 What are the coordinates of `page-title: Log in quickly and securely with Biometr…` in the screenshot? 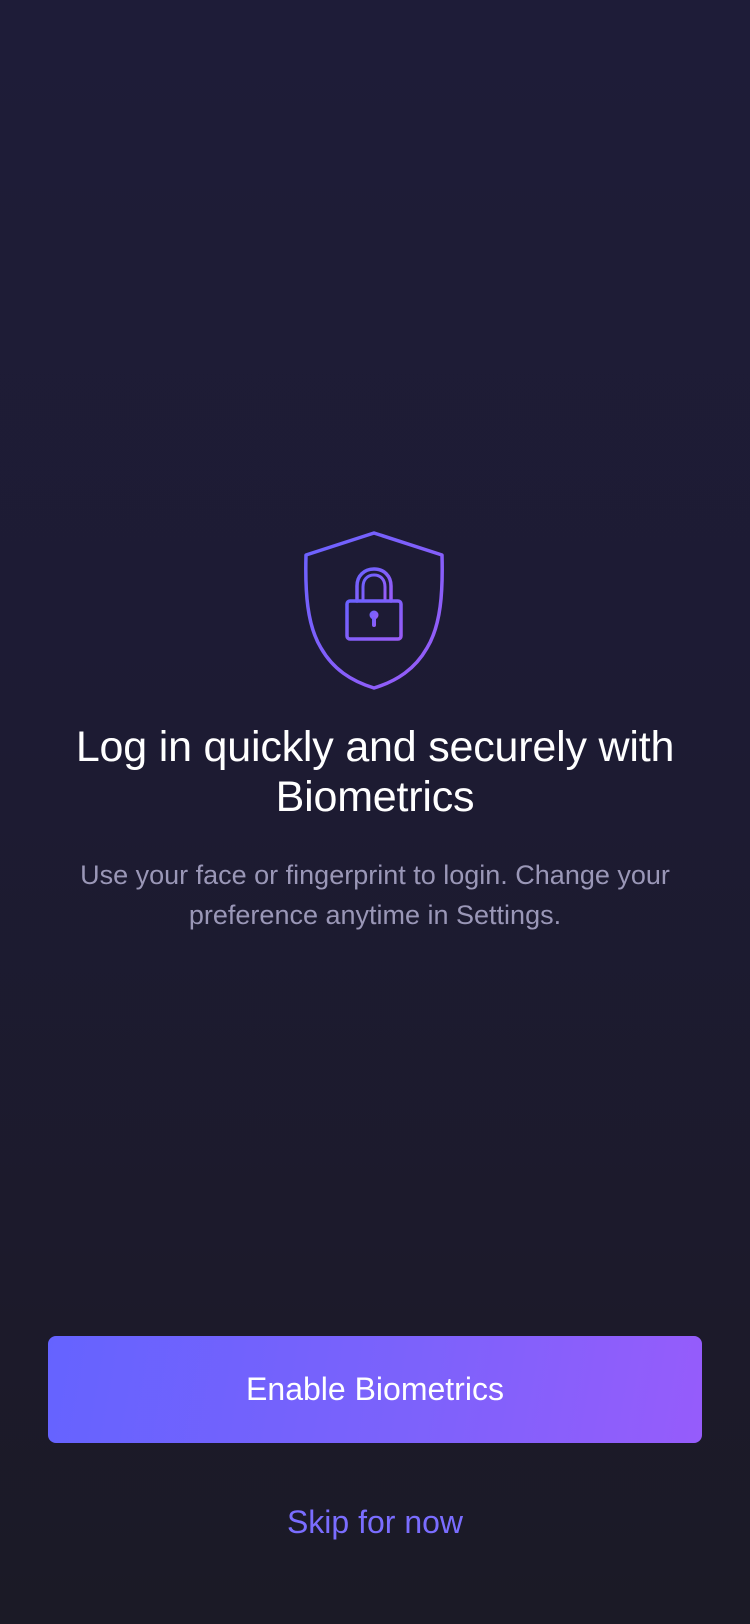 It's located at (375, 772).